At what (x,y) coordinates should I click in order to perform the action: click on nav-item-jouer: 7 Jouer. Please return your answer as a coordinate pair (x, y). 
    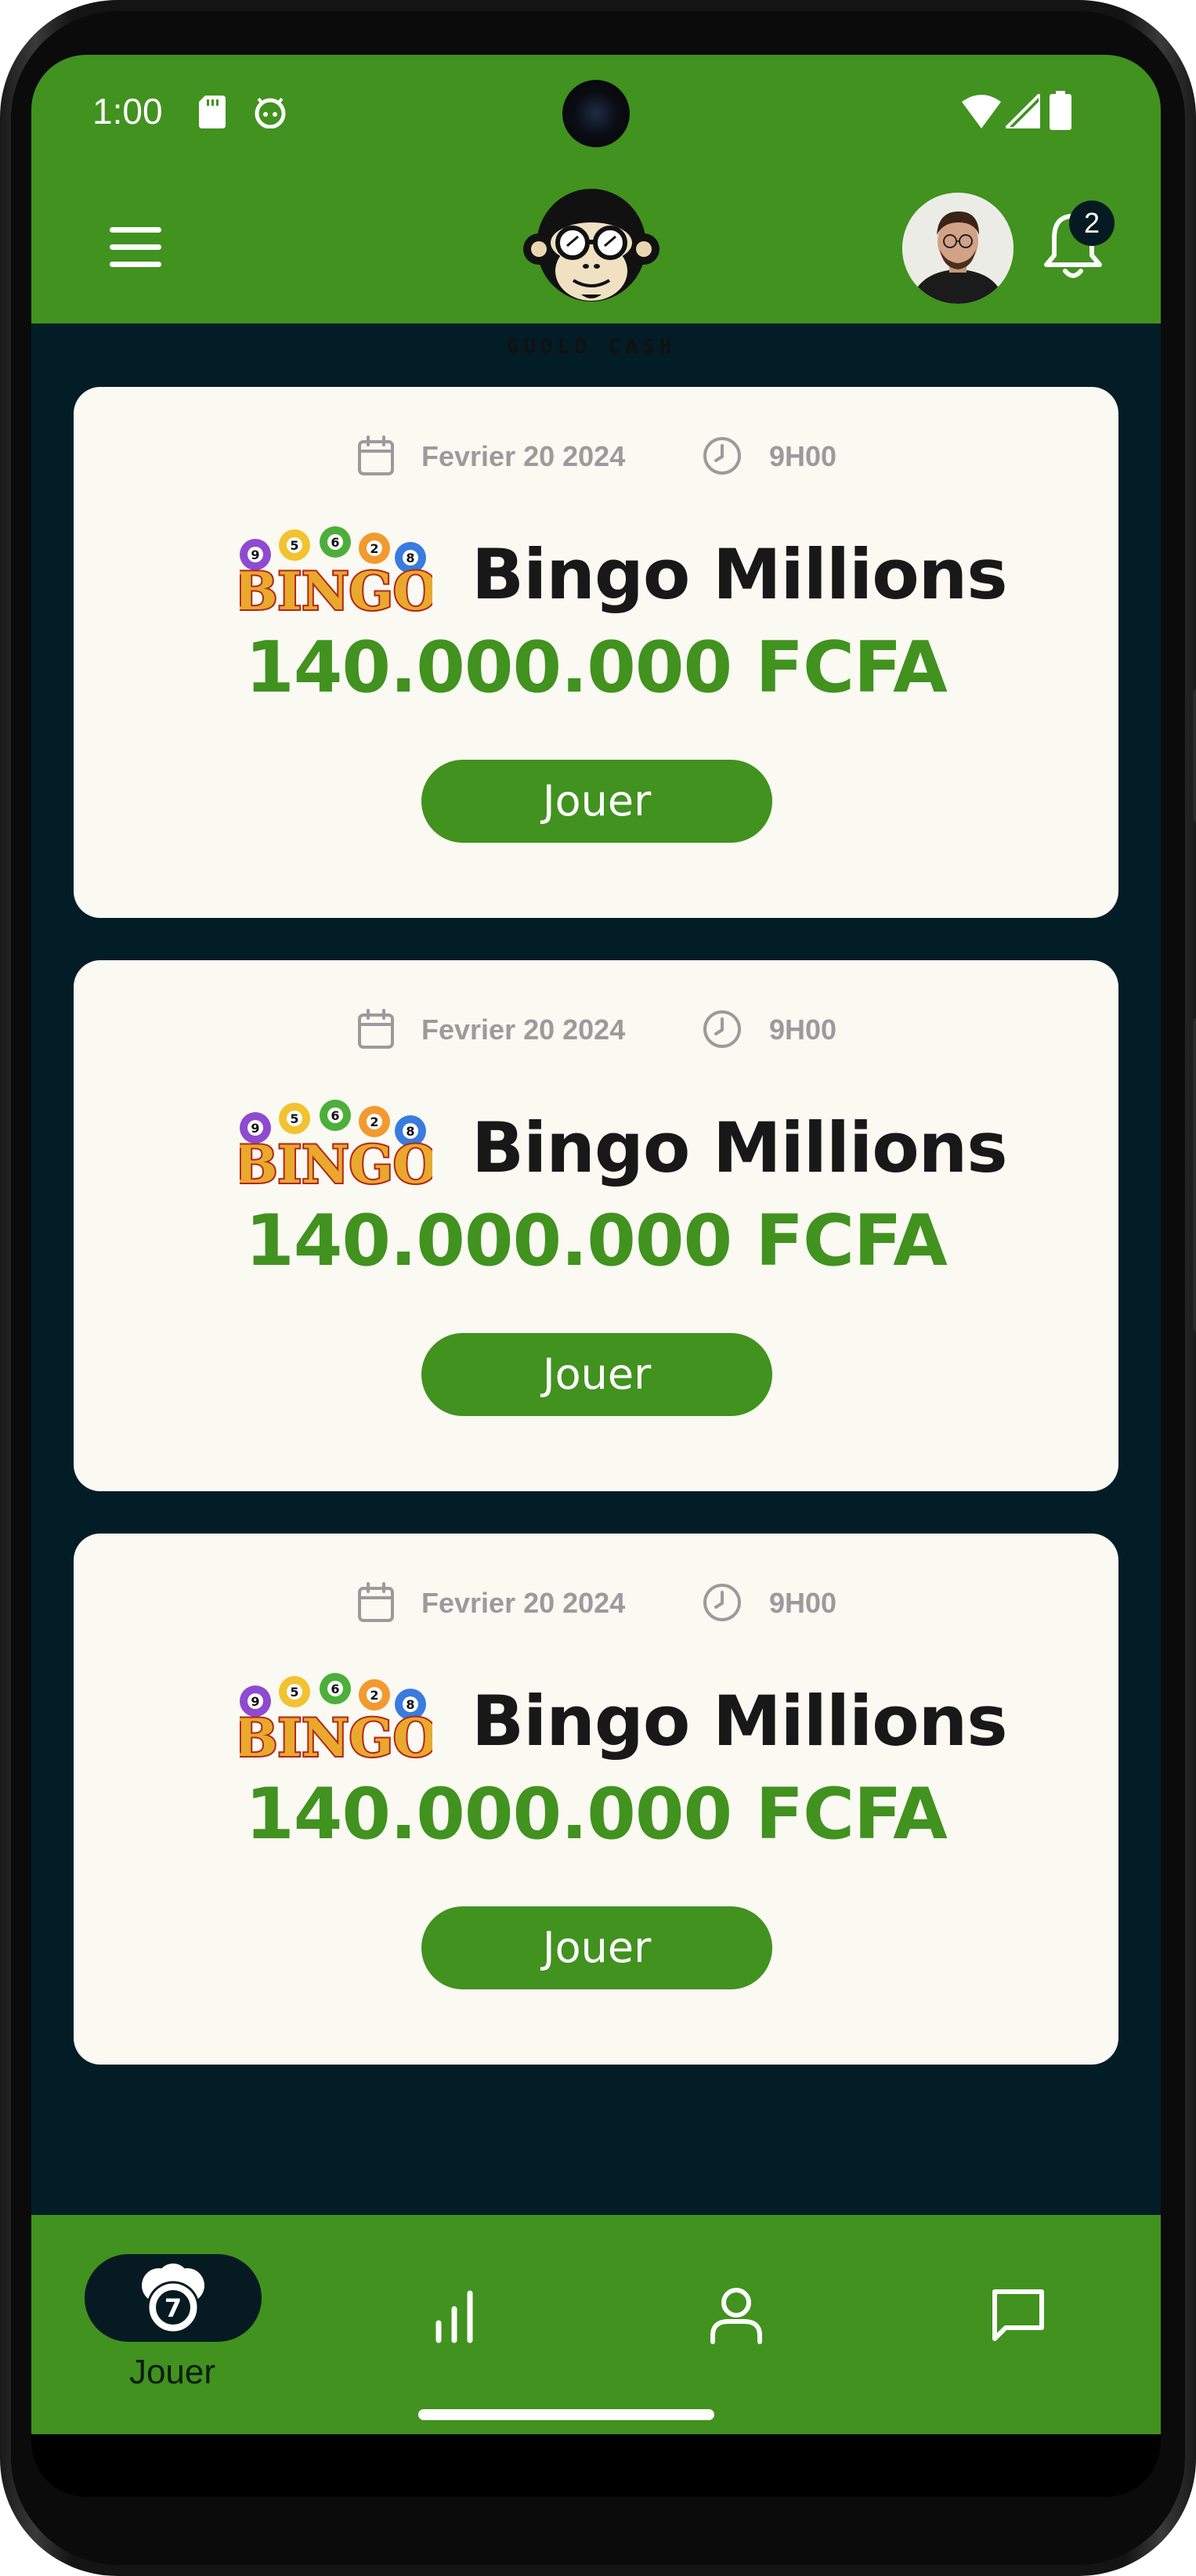
    Looking at the image, I should click on (172, 2324).